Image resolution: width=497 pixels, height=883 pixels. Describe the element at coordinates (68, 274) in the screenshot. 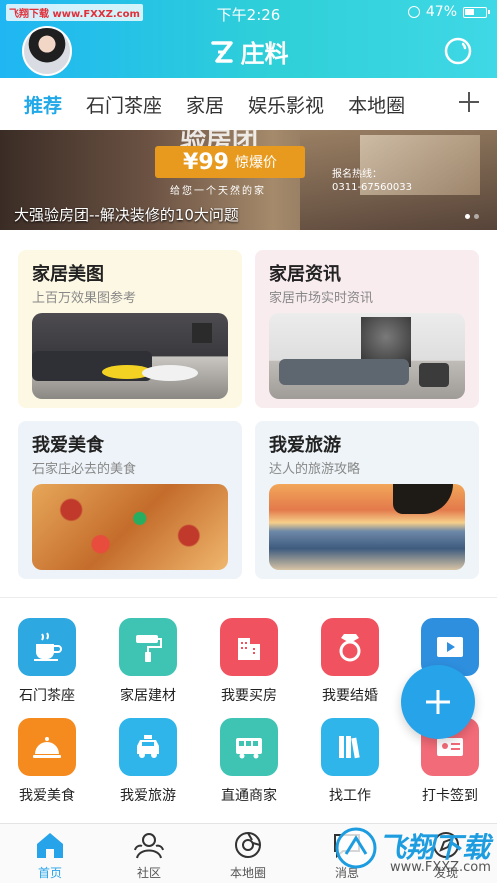

I see `card-title: 家居美图` at that location.